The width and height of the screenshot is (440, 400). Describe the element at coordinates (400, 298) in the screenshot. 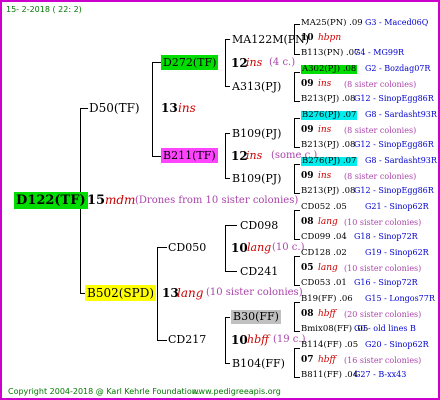

I see `g5-code-a: G15 - Longos77R` at that location.